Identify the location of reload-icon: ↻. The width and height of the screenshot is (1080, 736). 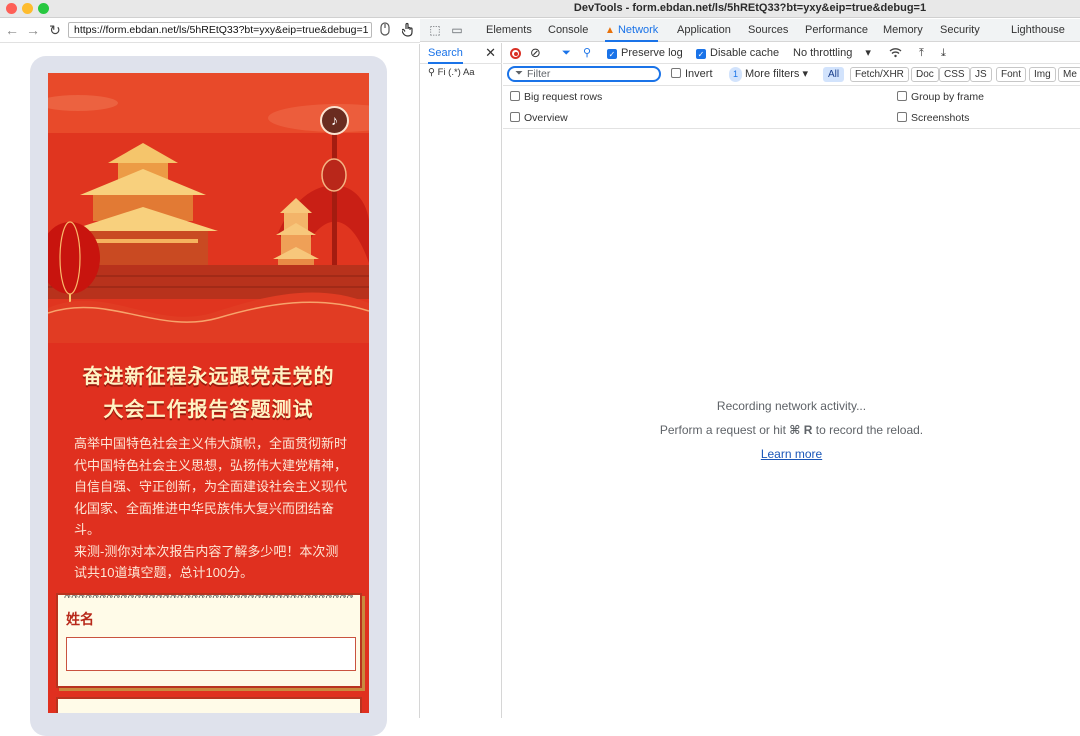
(55, 30).